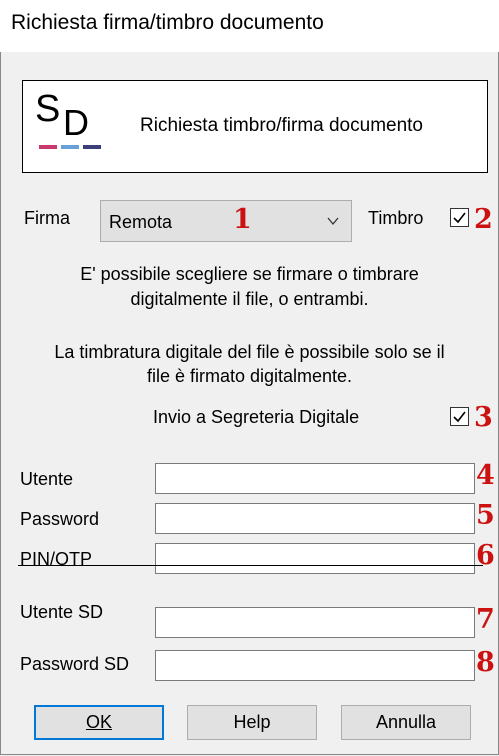 The height and width of the screenshot is (756, 499). Describe the element at coordinates (249, 299) in the screenshot. I see `info-line-2: digitalmente il file, o entrambi.` at that location.